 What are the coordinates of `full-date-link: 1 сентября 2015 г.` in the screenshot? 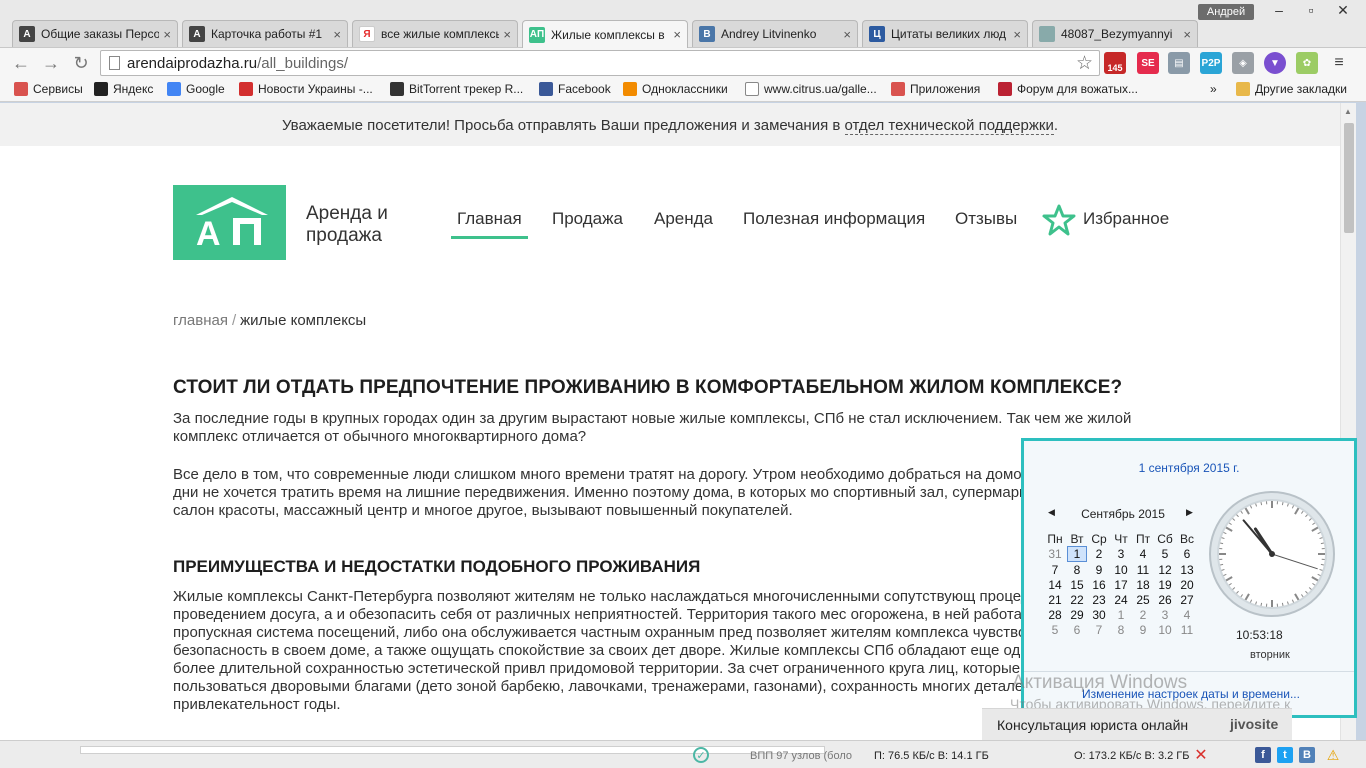 It's located at (1189, 468).